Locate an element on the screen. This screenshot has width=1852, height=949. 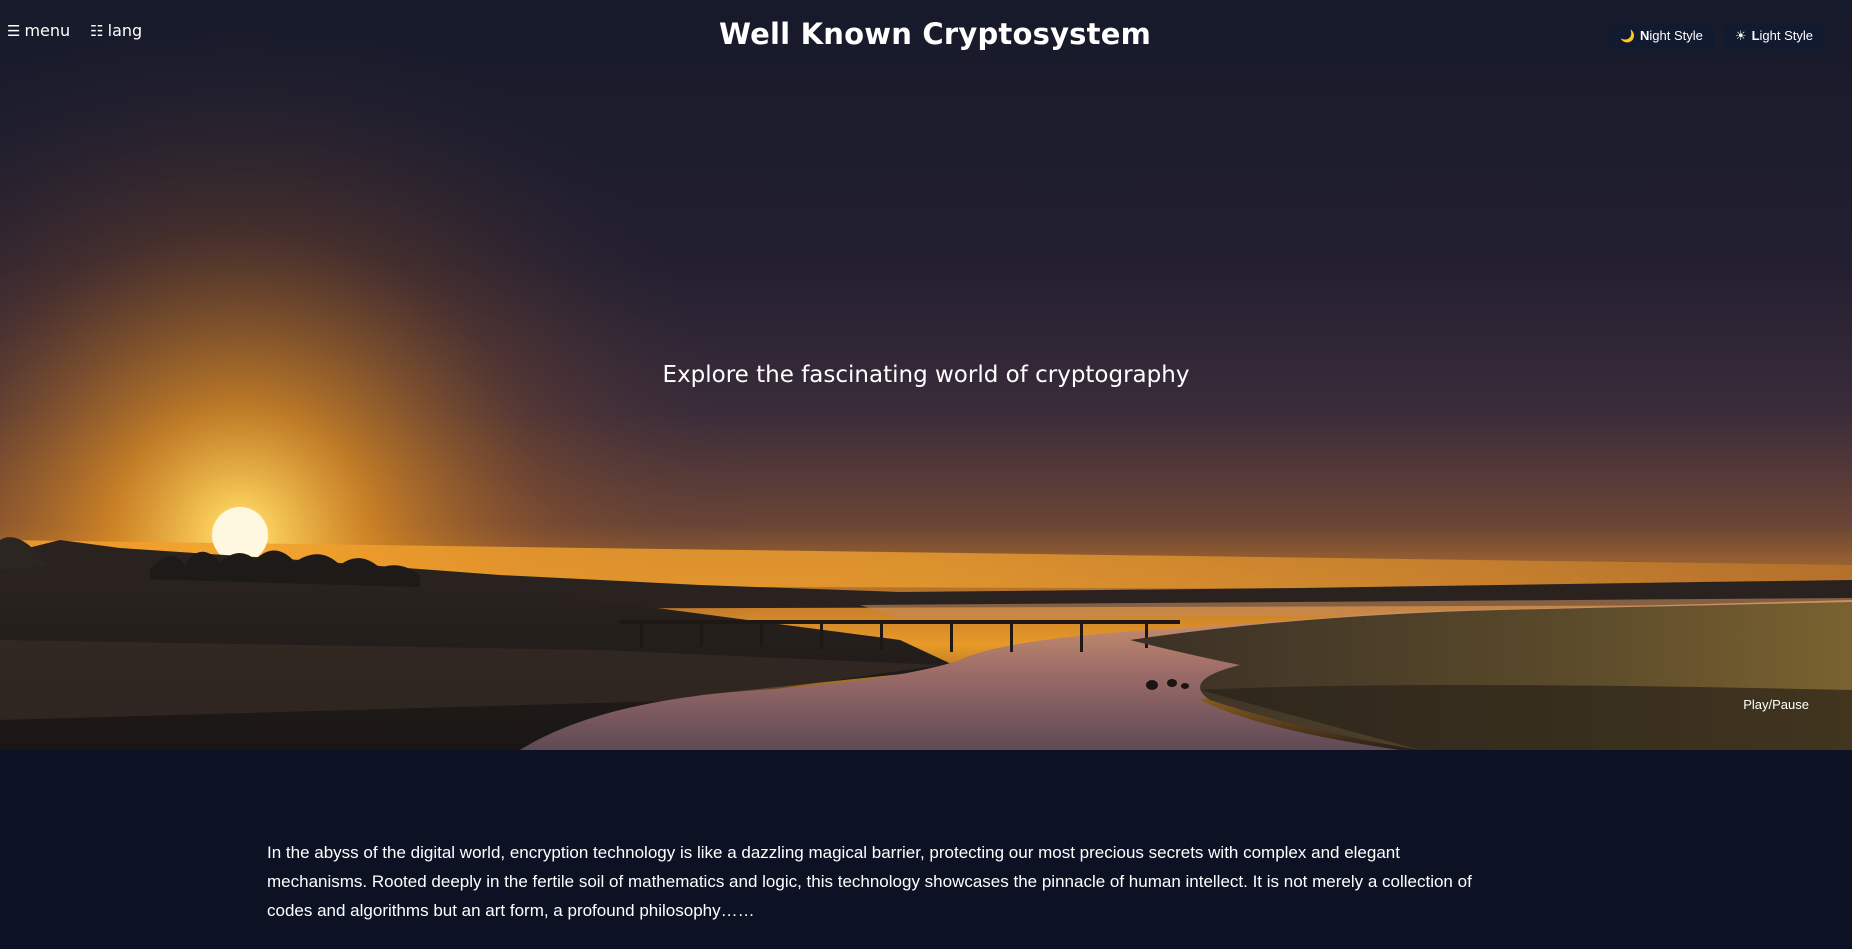
light-style-initial: L is located at coordinates (1755, 35).